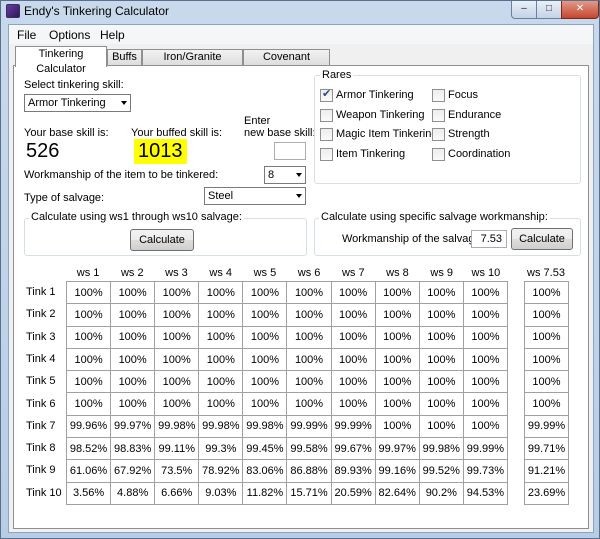  Describe the element at coordinates (221, 449) in the screenshot. I see `grid-cell: 99.3%` at that location.